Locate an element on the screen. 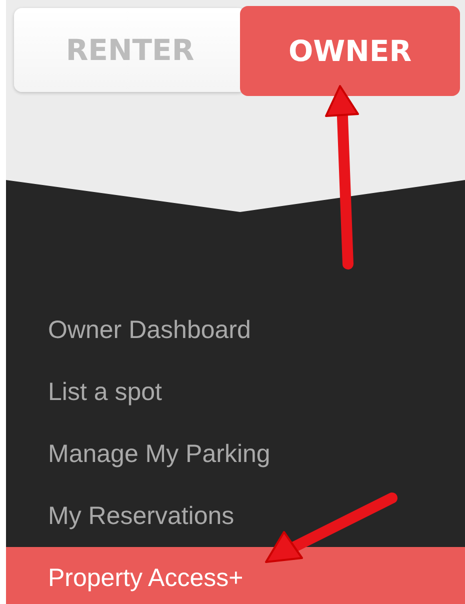 The image size is (465, 604). menu-item: My Reservations is located at coordinates (235, 516).